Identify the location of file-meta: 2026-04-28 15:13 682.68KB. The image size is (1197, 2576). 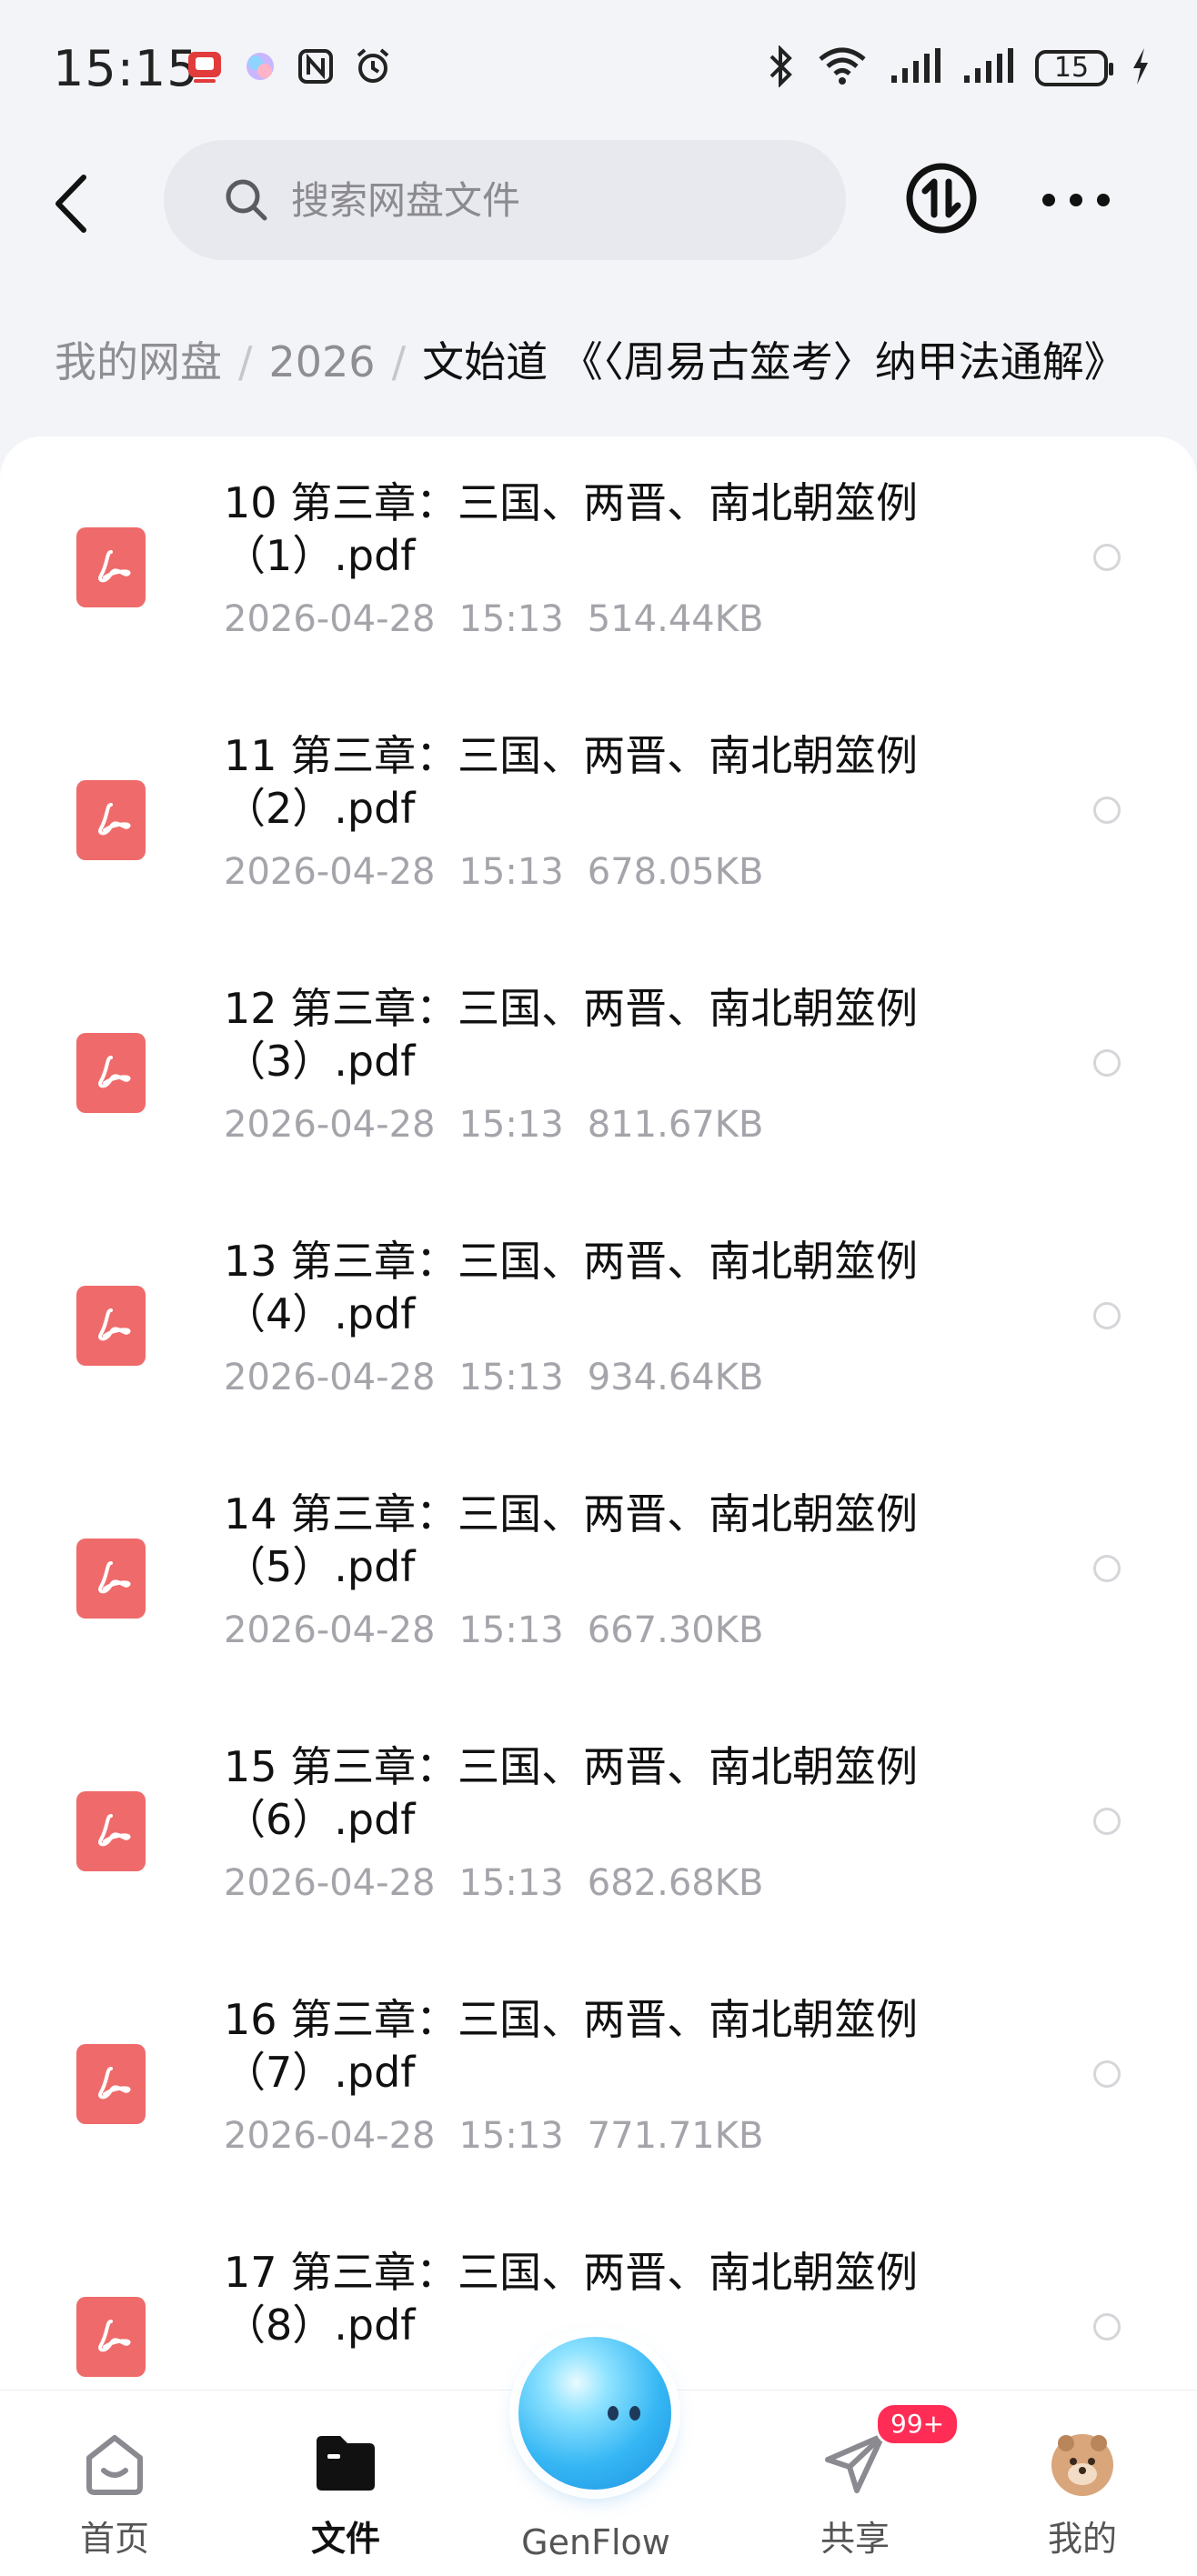
(493, 1883).